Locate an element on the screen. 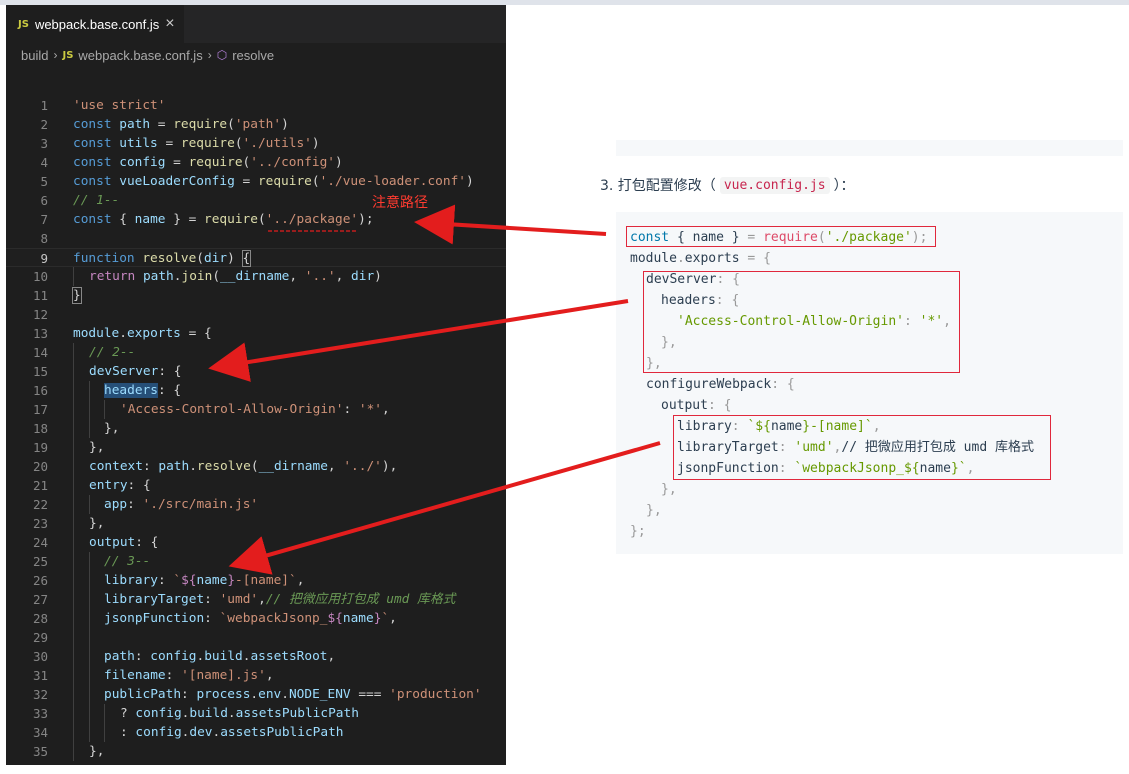  identifier: assetsPublicPath is located at coordinates (282, 732).